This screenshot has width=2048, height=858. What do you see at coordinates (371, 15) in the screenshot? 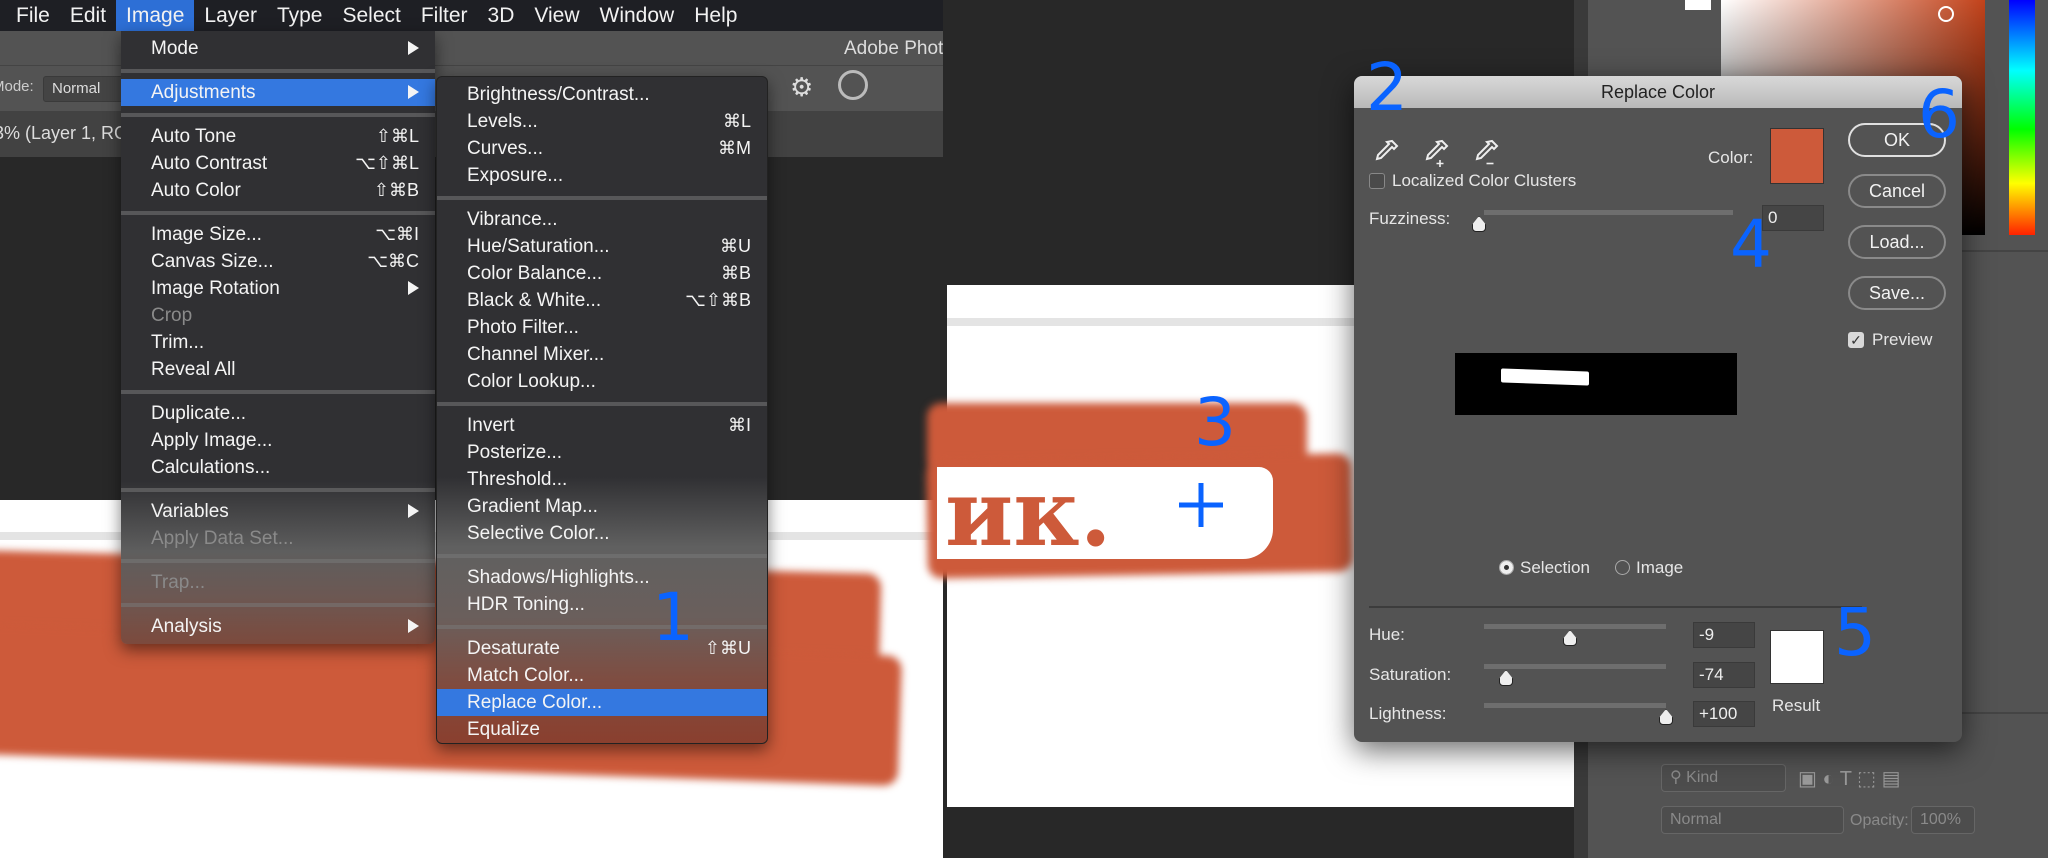
I see `menu-select: Select` at bounding box center [371, 15].